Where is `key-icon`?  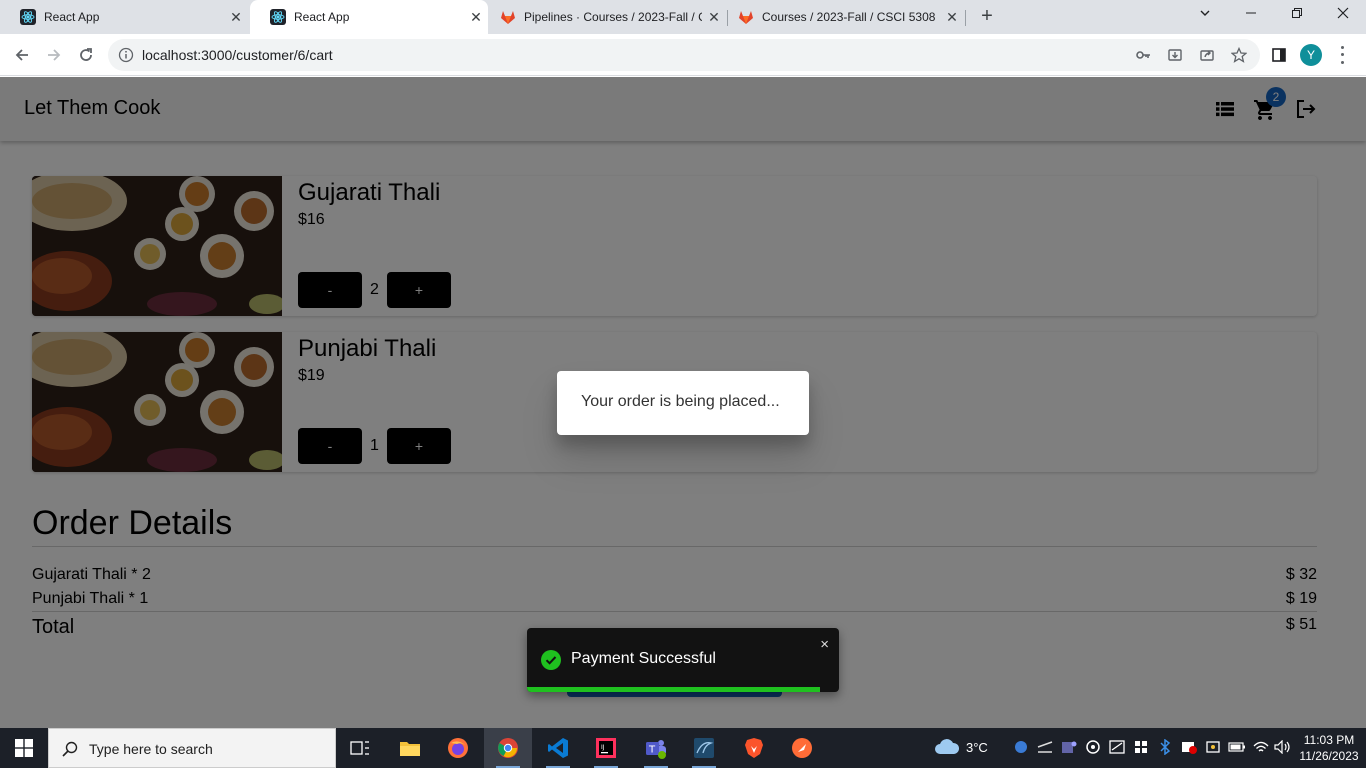 key-icon is located at coordinates (1143, 55).